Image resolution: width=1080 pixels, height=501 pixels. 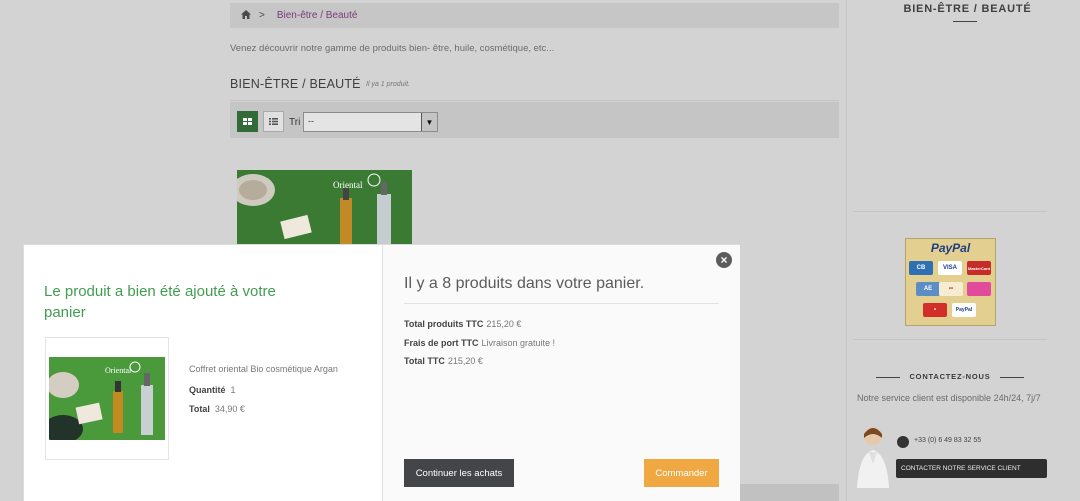 I want to click on card-cb-icon: CB, so click(x=921, y=268).